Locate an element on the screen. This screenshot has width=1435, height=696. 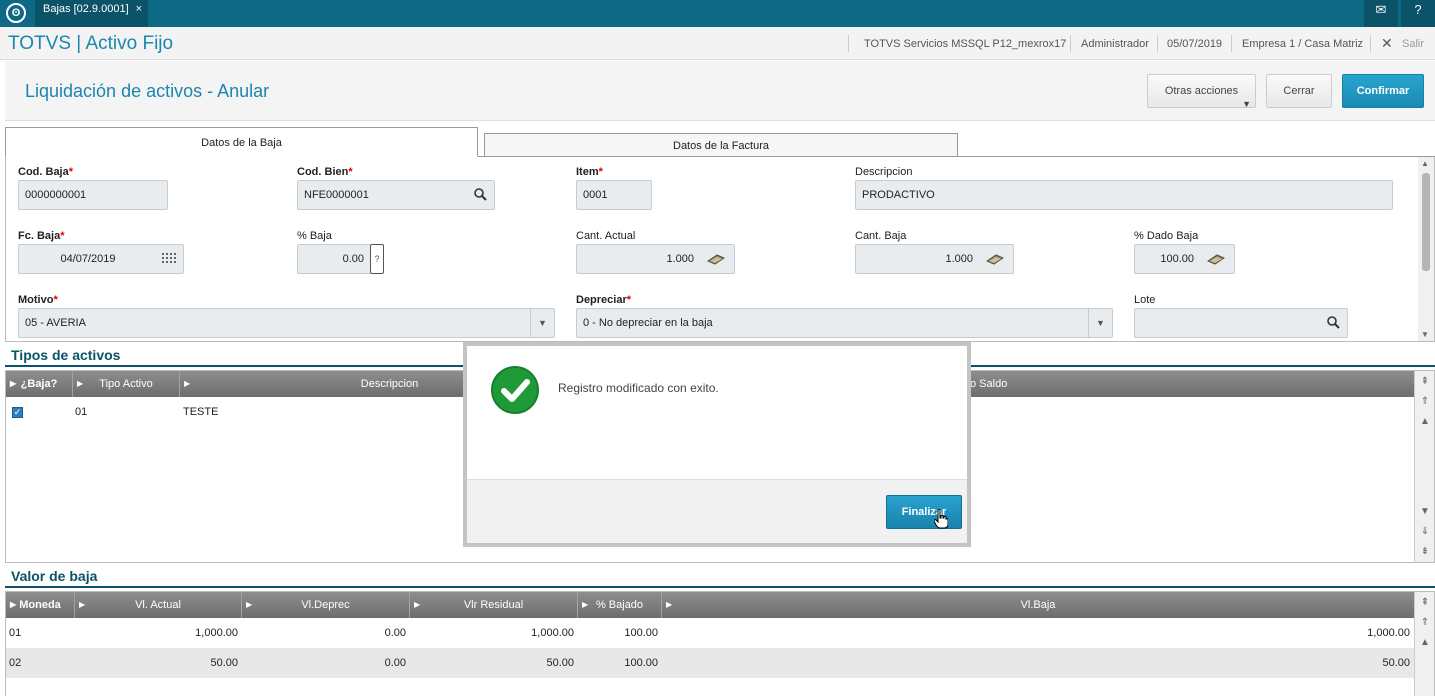
vl-deprec-cell: 0.00 is located at coordinates (395, 633).